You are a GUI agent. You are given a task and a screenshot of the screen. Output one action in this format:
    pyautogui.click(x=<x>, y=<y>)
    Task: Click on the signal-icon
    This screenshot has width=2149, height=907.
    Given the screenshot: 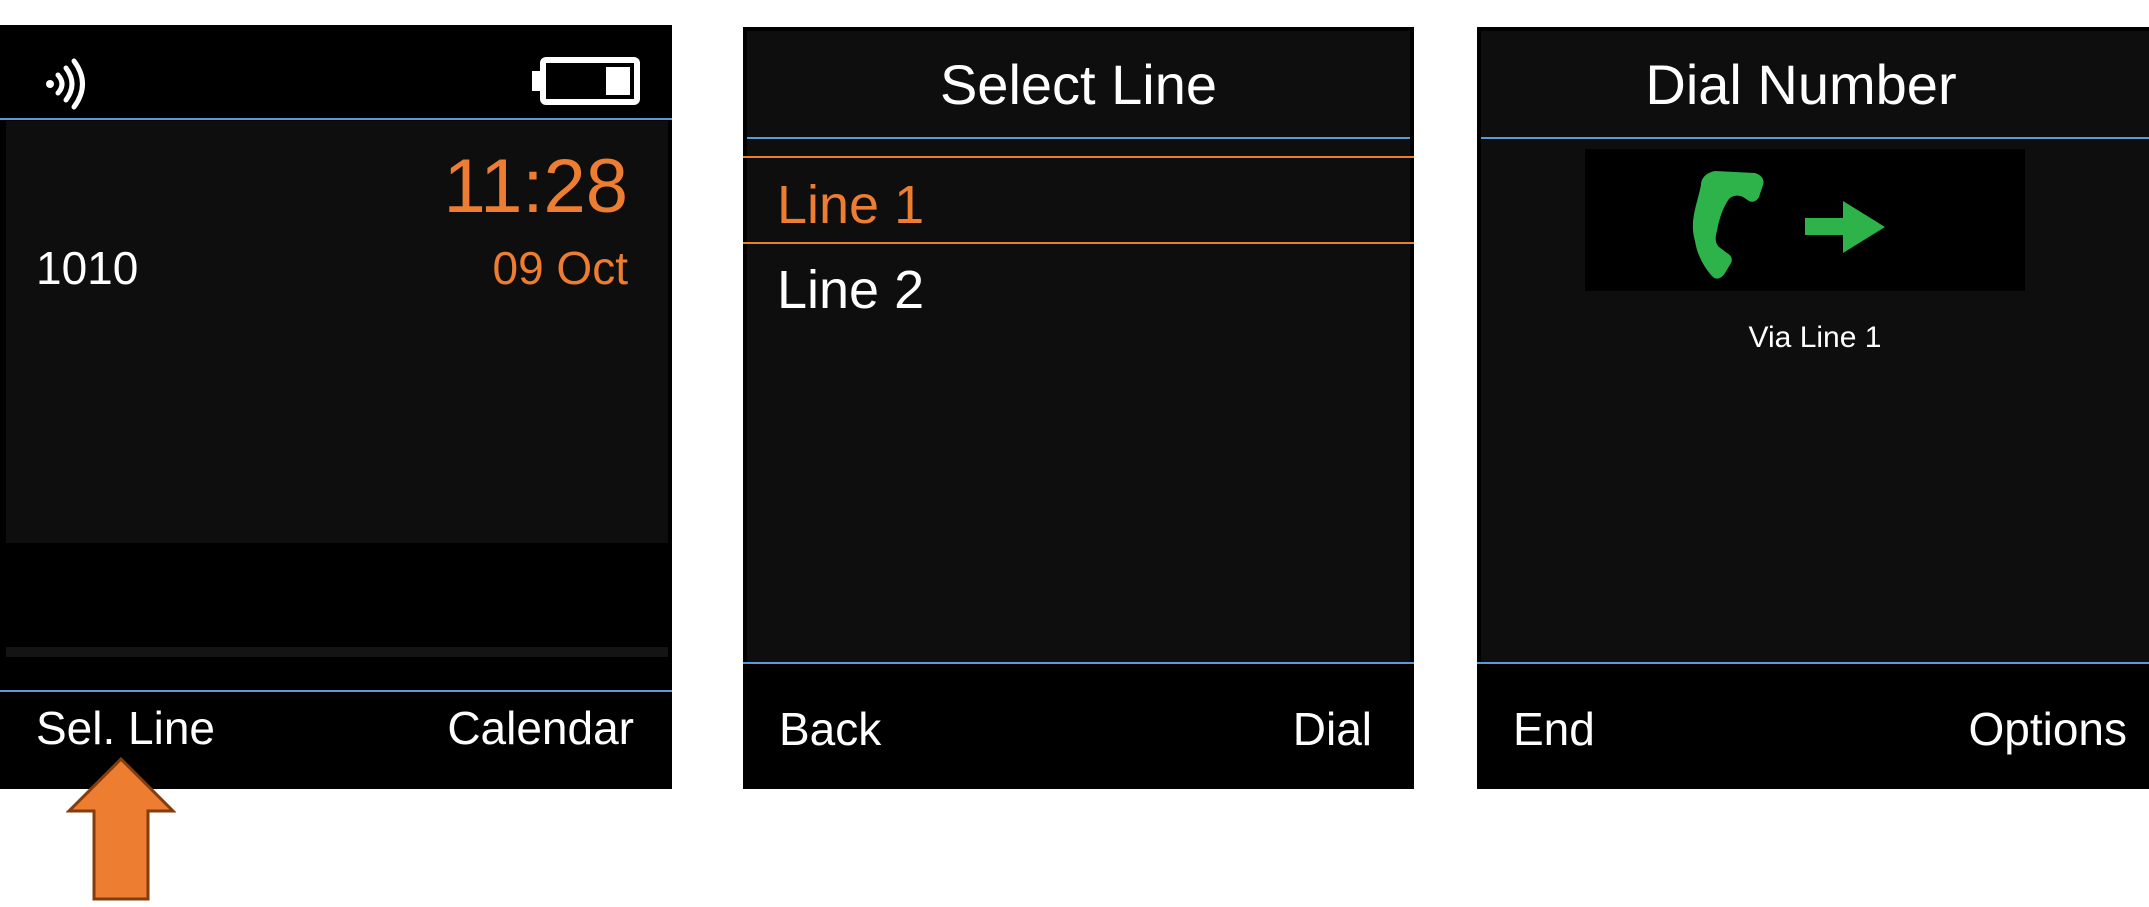 What is the action you would take?
    pyautogui.click(x=69, y=83)
    